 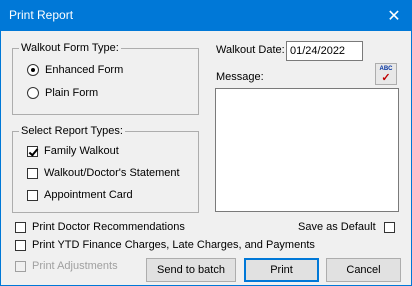 I want to click on cancel-button: Cancel, so click(x=363, y=270).